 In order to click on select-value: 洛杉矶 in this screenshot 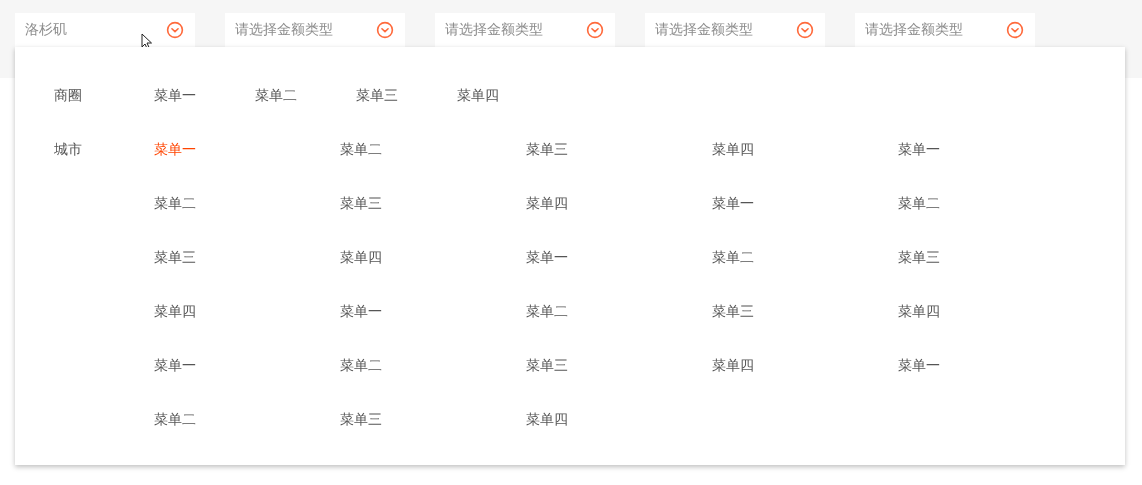, I will do `click(46, 30)`.